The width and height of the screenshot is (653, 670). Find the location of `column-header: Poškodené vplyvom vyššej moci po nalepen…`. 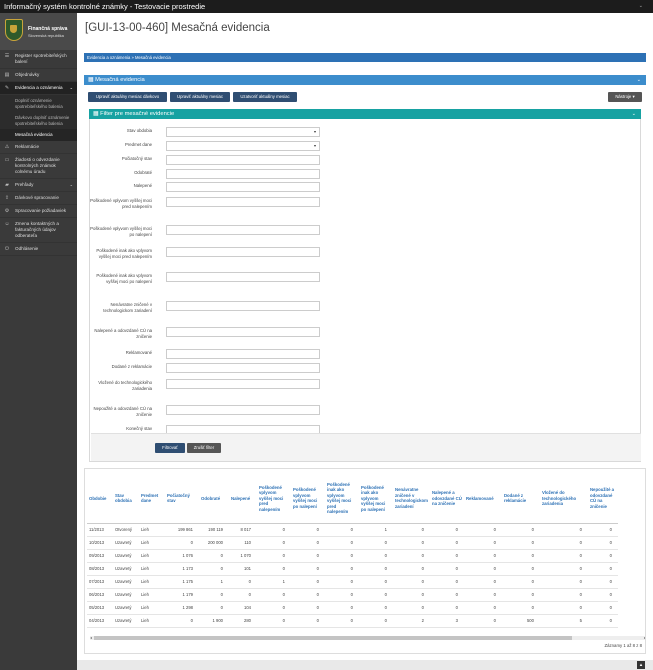

column-header: Poškodené vplyvom vyššej moci po nalepen… is located at coordinates (308, 499).